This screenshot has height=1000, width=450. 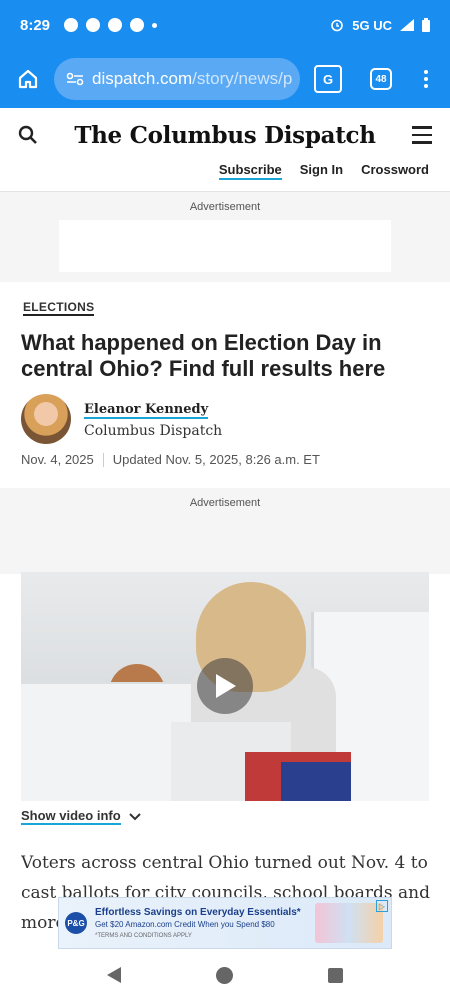 What do you see at coordinates (321, 171) in the screenshot?
I see `sign-in-link: Sign In` at bounding box center [321, 171].